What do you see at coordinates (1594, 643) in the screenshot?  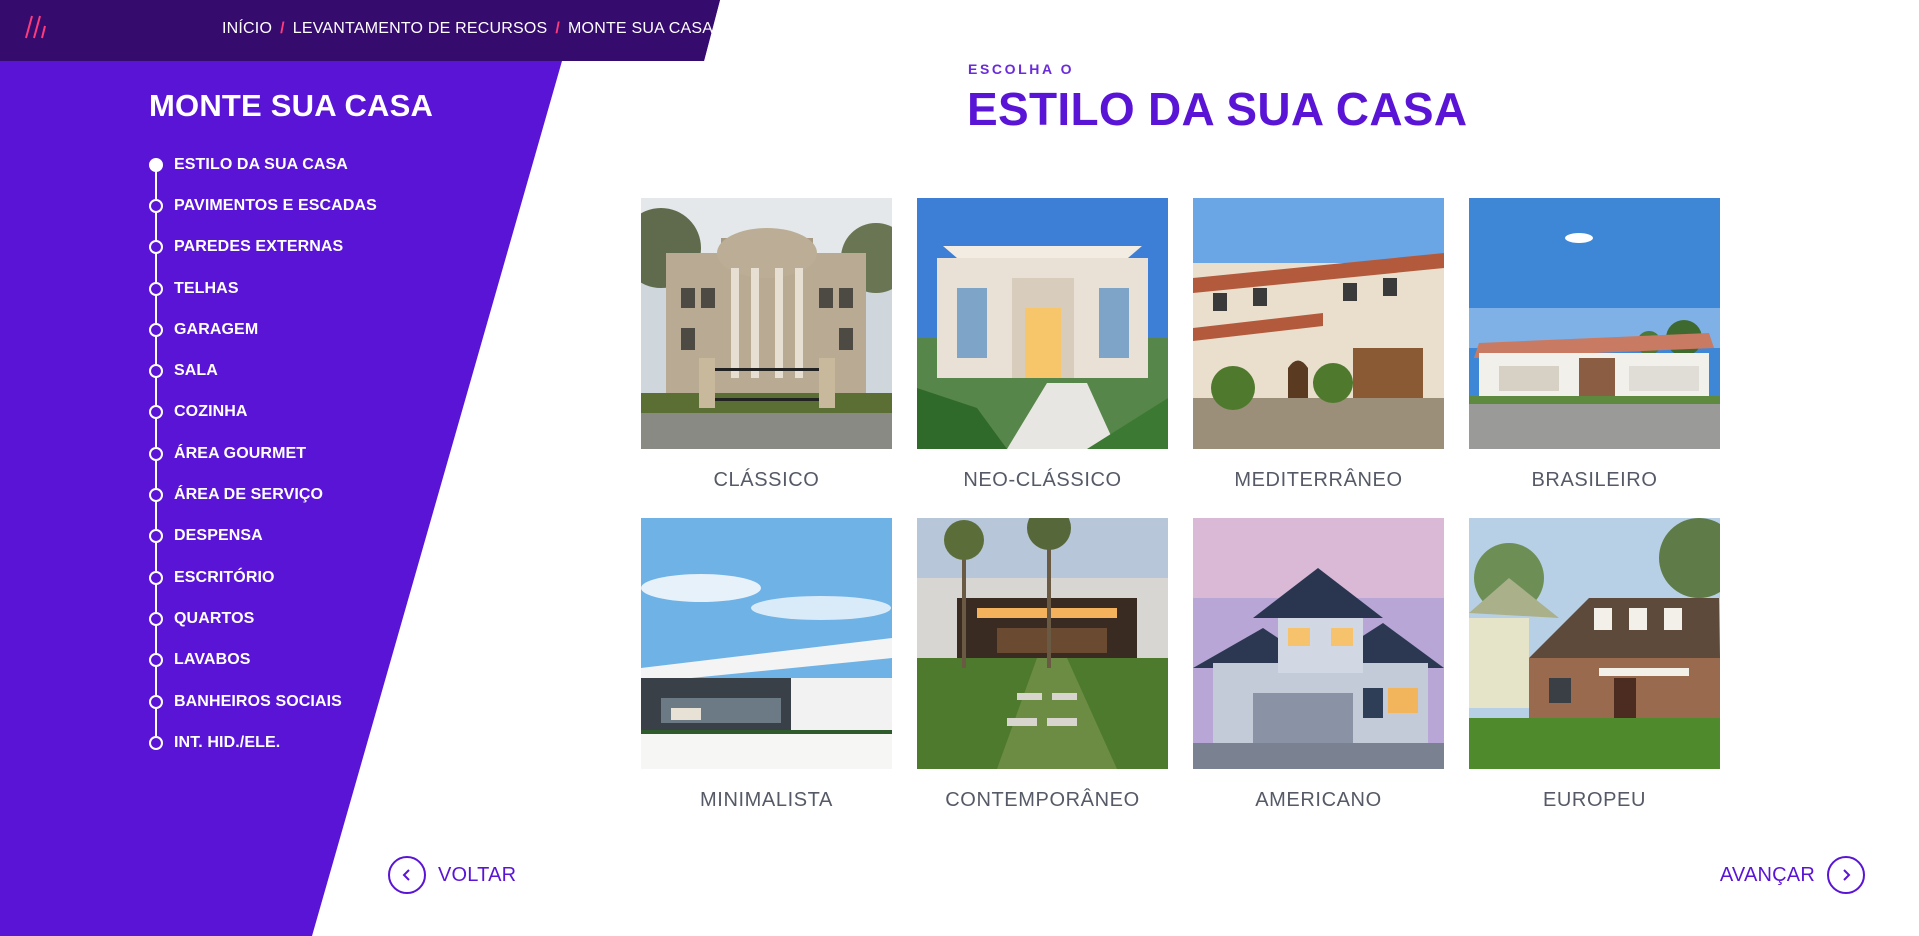 I see `house-photo-europeu` at bounding box center [1594, 643].